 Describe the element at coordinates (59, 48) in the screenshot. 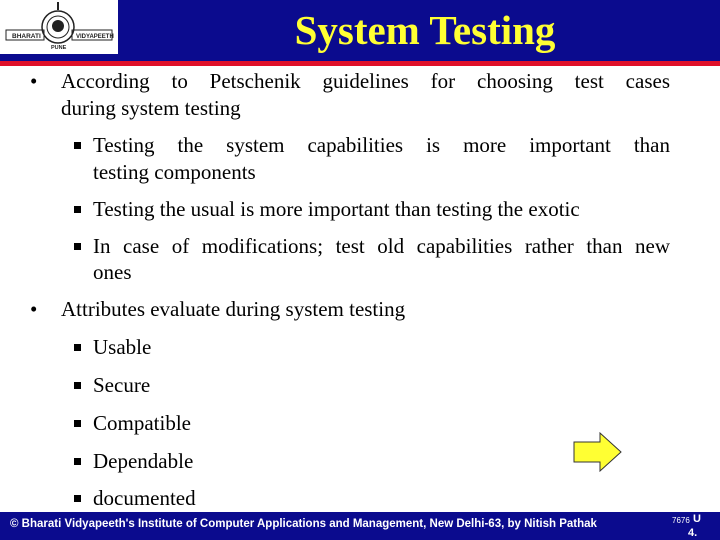

I see `svg-text: PUNE` at that location.